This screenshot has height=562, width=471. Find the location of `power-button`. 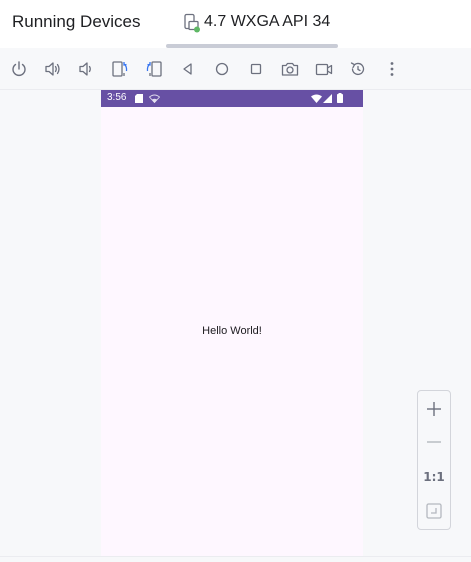

power-button is located at coordinates (19, 69).